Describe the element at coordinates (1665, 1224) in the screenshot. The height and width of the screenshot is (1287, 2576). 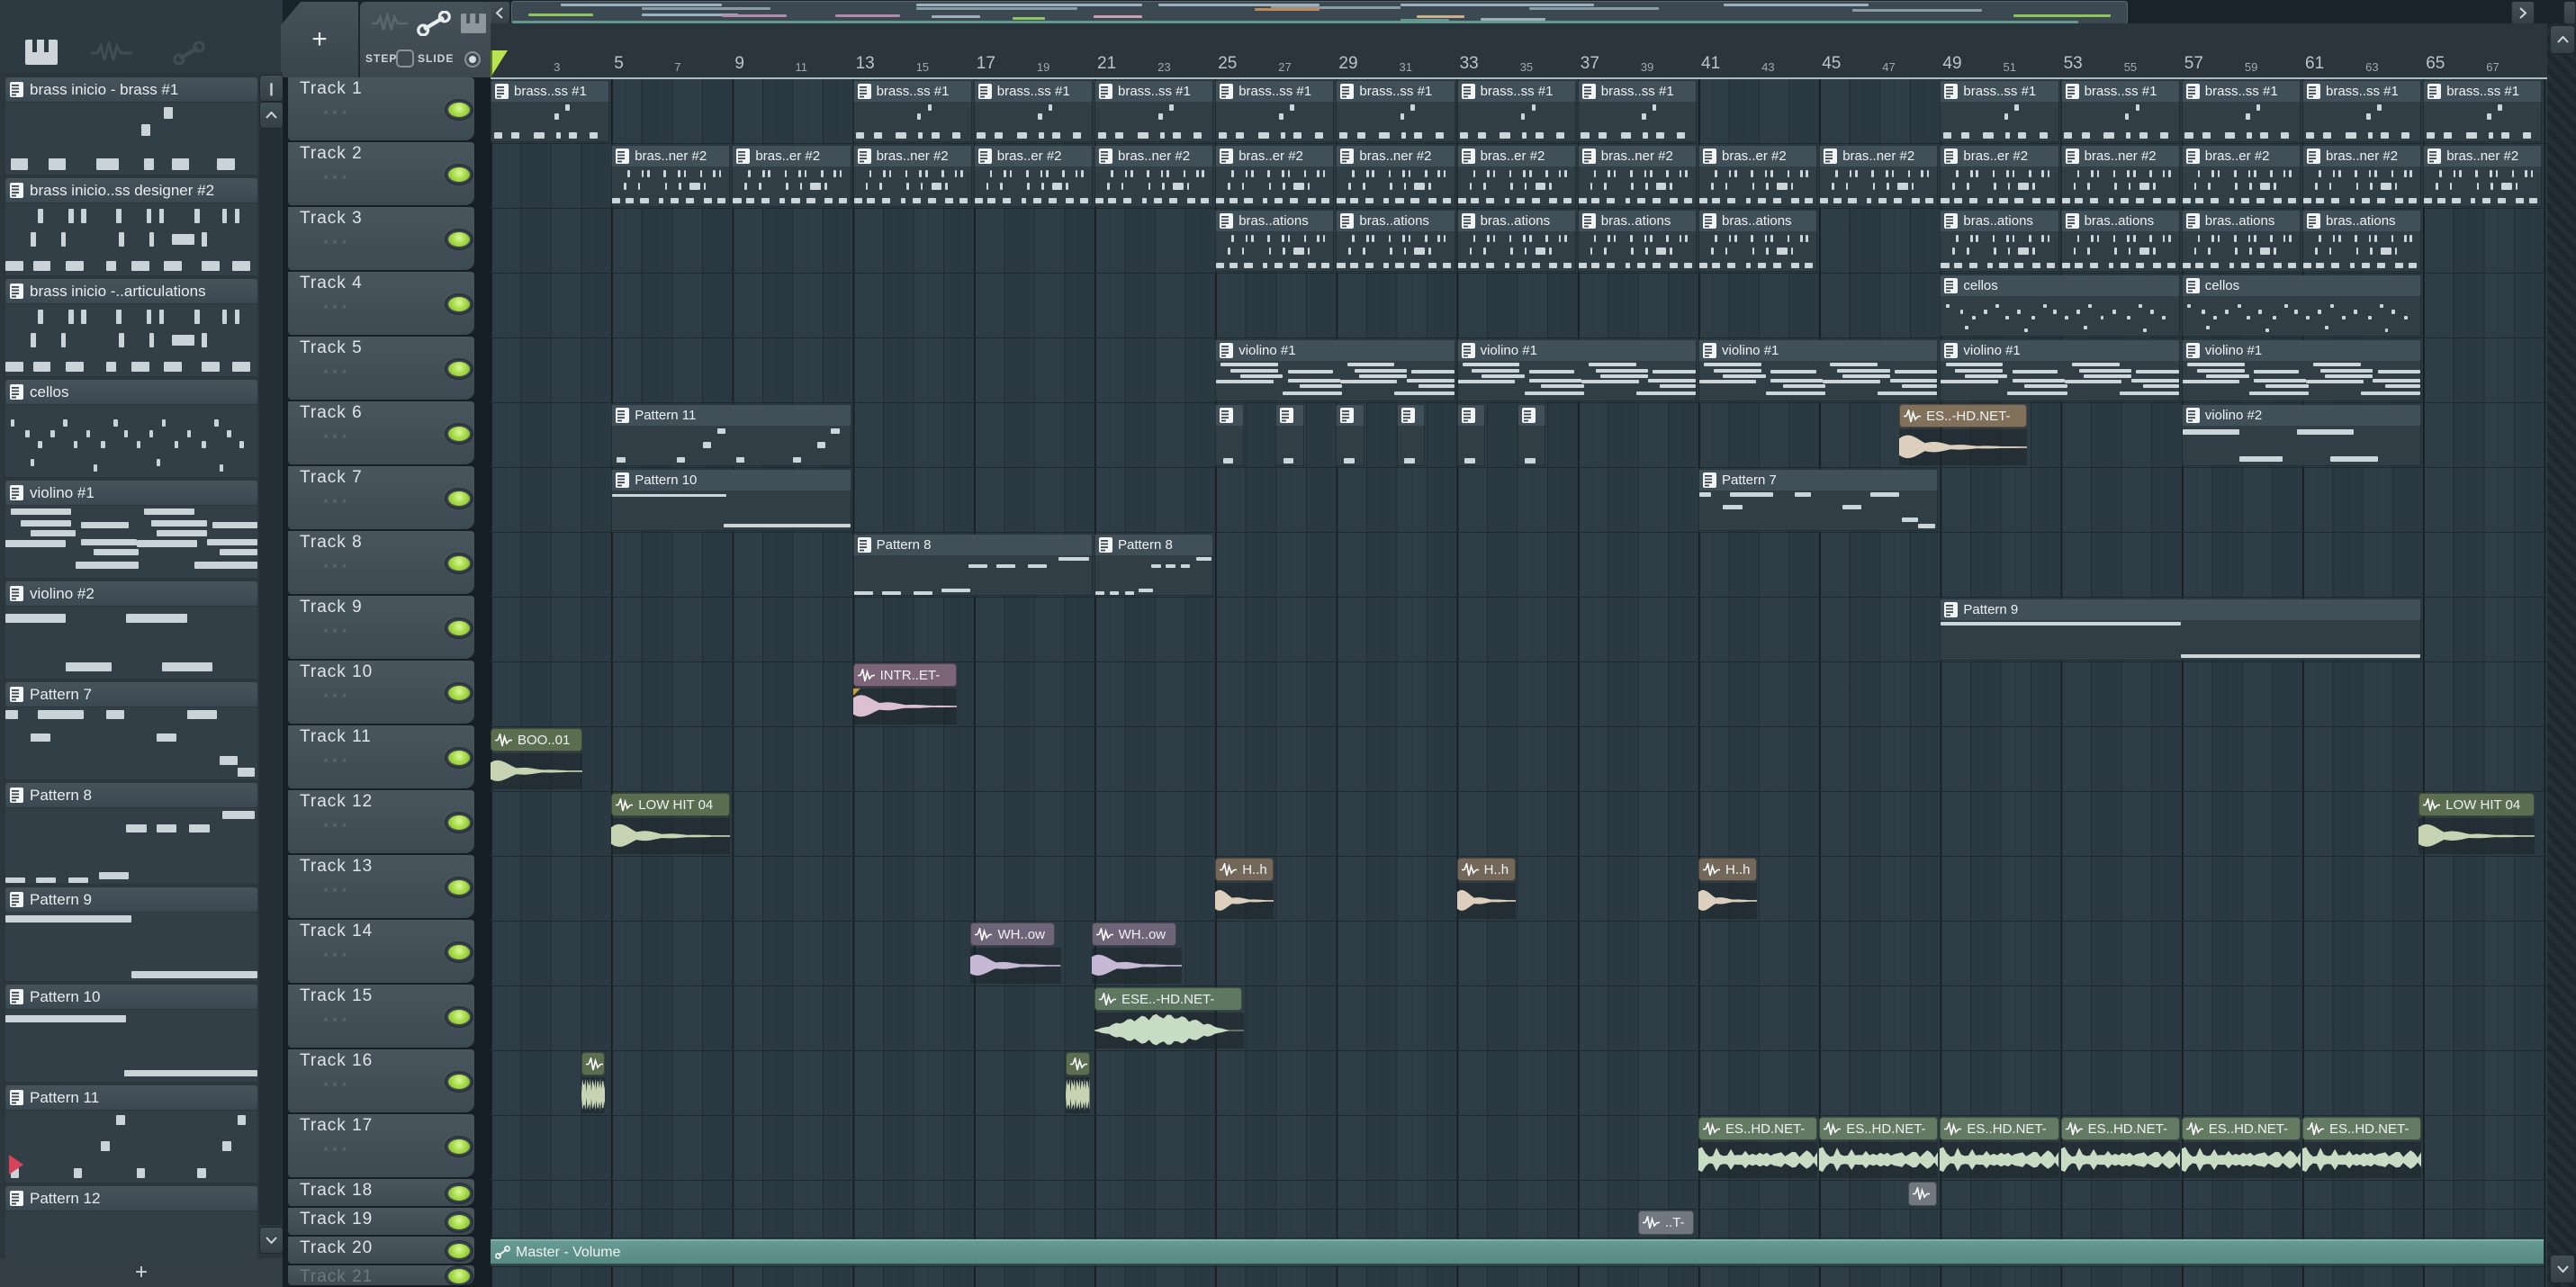
I see `clip--t-: ..T-` at that location.